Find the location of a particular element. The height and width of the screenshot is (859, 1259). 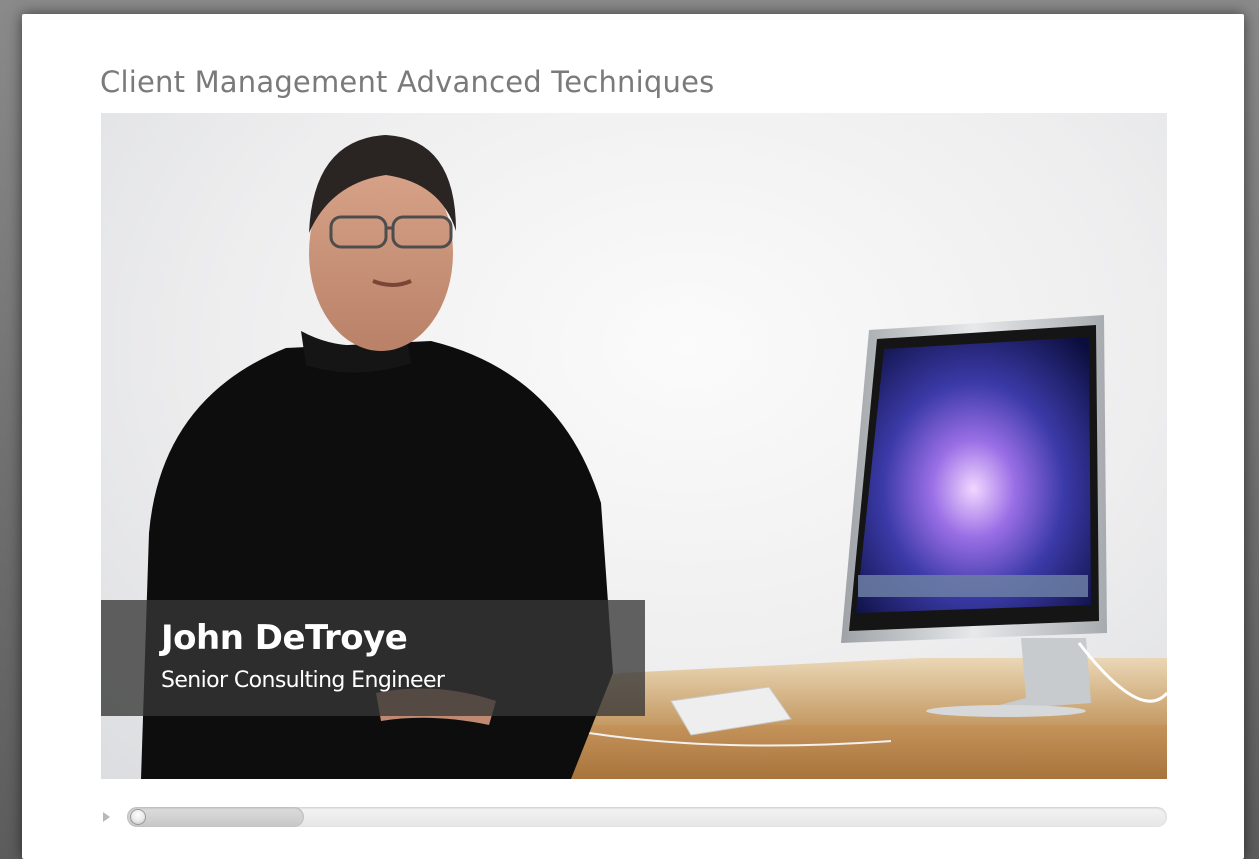

player-controls is located at coordinates (634, 817).